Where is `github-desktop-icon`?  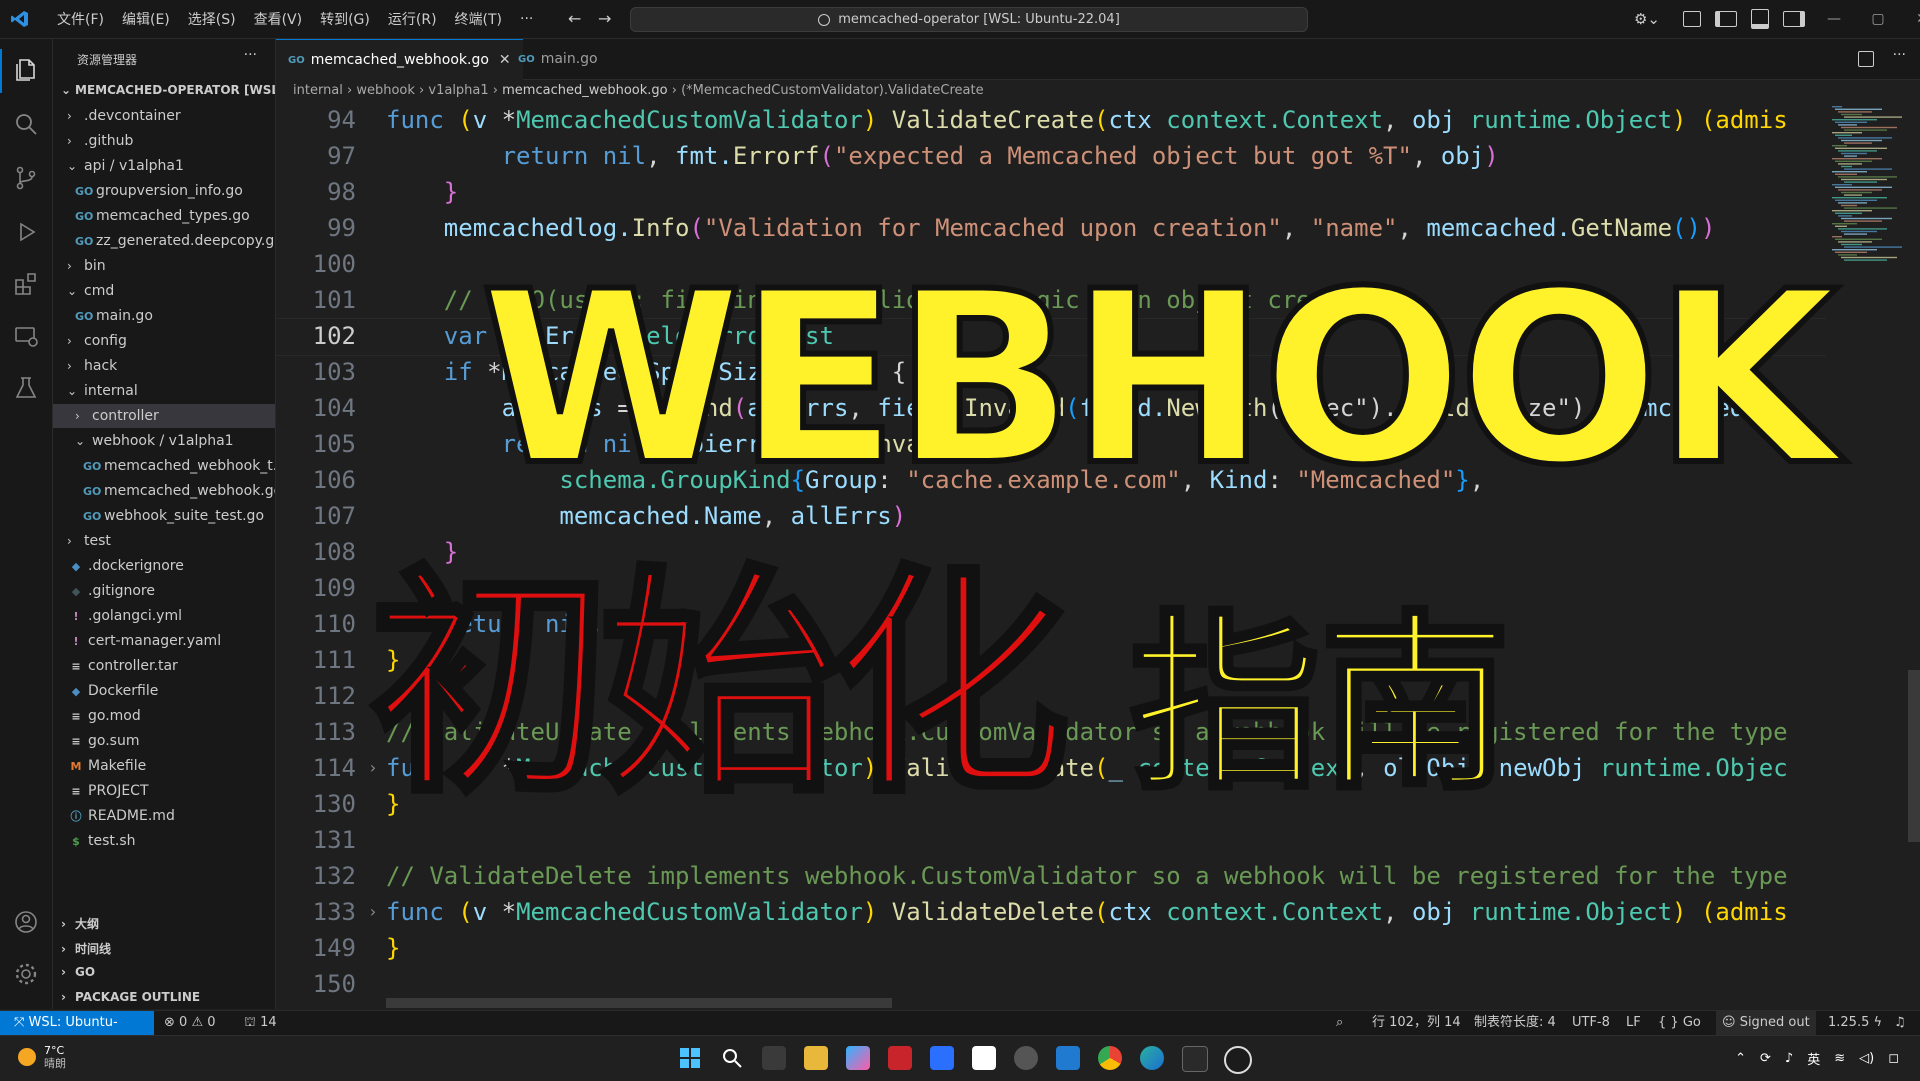 github-desktop-icon is located at coordinates (1238, 1060).